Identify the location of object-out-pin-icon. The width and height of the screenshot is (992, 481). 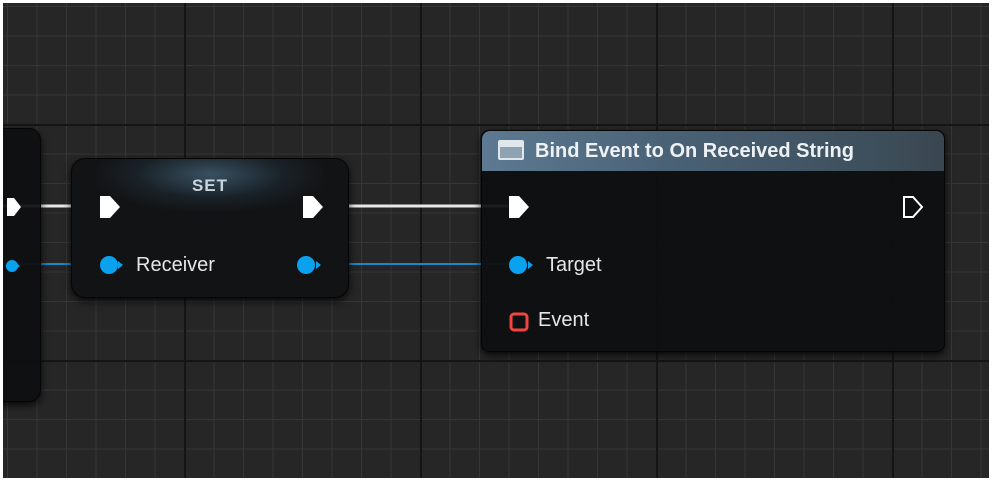
(13, 266).